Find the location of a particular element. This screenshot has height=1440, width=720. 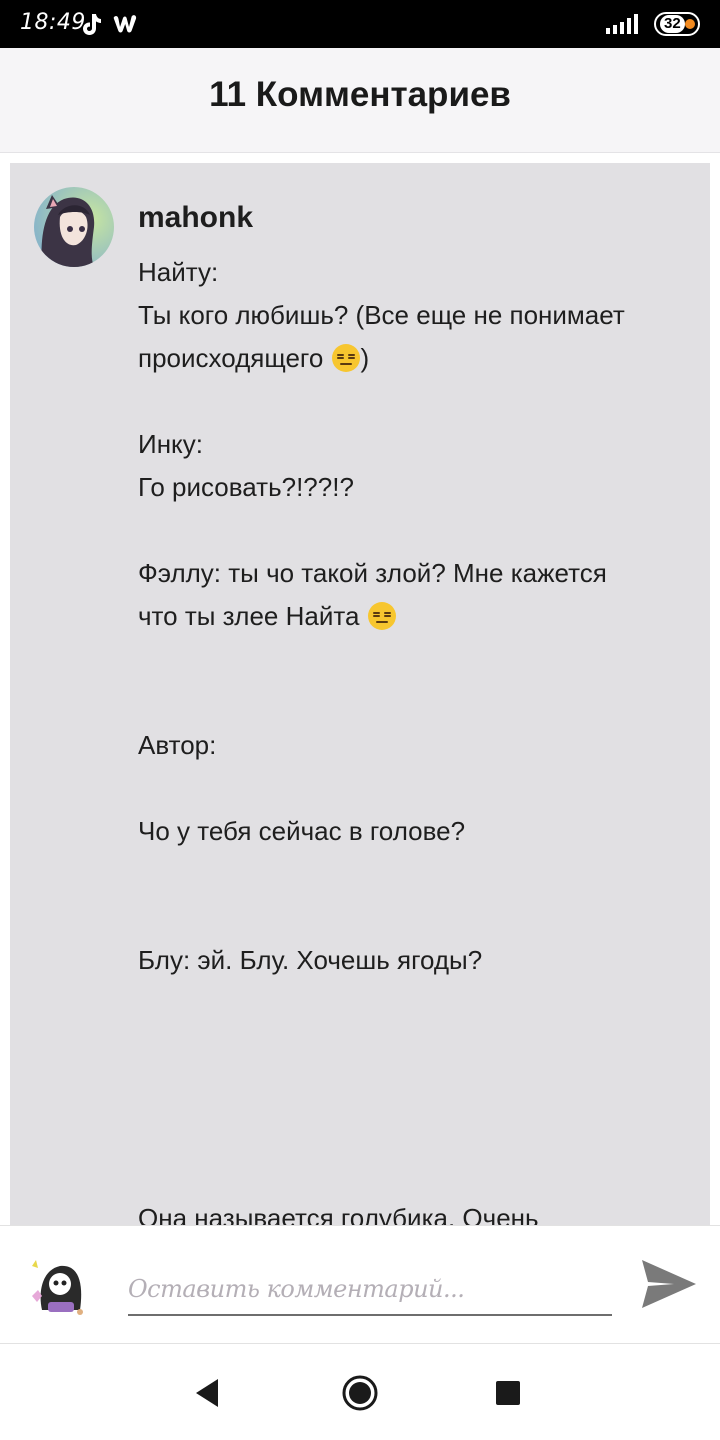

status-bar: 18:49 32 is located at coordinates (360, 24).